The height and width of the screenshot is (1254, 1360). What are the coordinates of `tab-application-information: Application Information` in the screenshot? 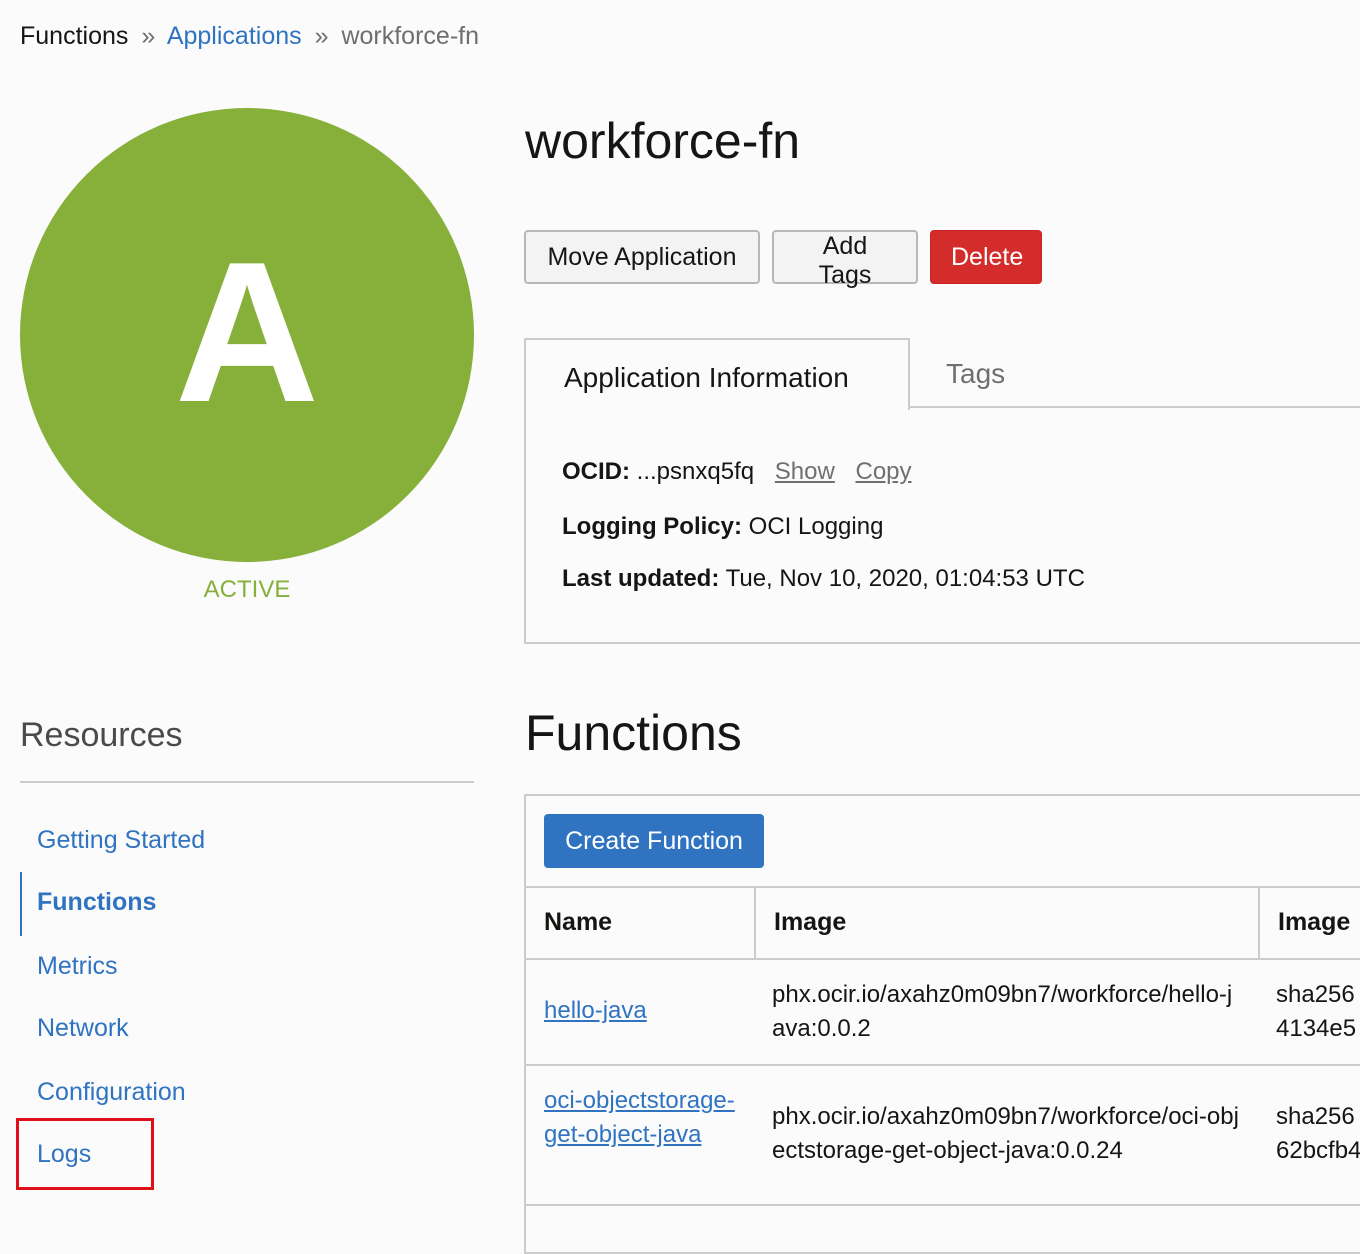 It's located at (717, 374).